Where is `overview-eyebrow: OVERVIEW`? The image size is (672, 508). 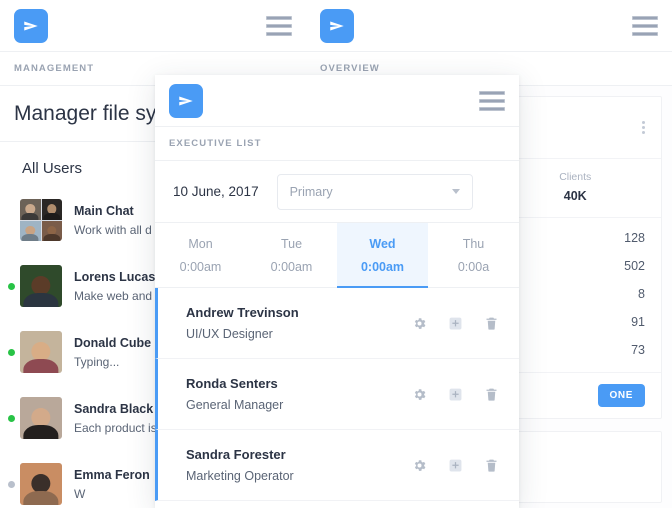 overview-eyebrow: OVERVIEW is located at coordinates (350, 68).